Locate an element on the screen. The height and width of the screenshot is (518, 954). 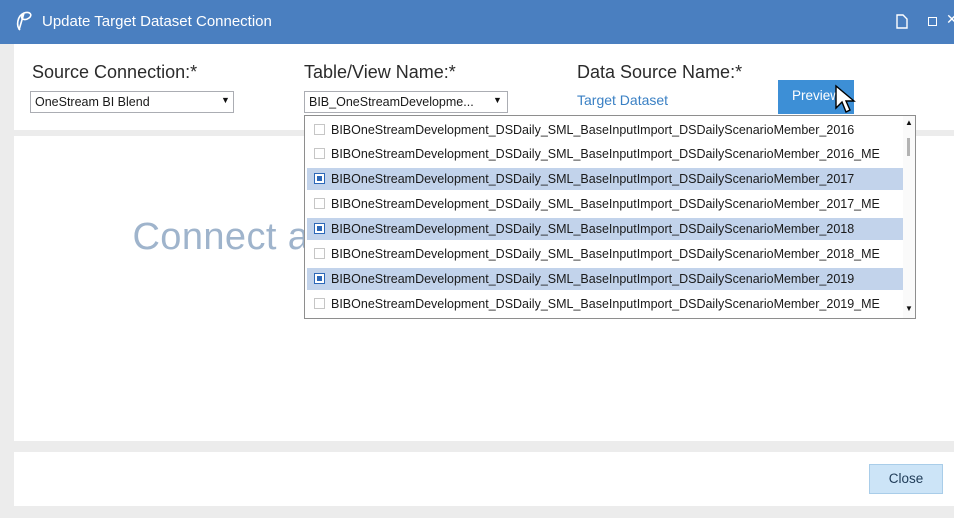
preview-button-label: Preview is located at coordinates (816, 95).